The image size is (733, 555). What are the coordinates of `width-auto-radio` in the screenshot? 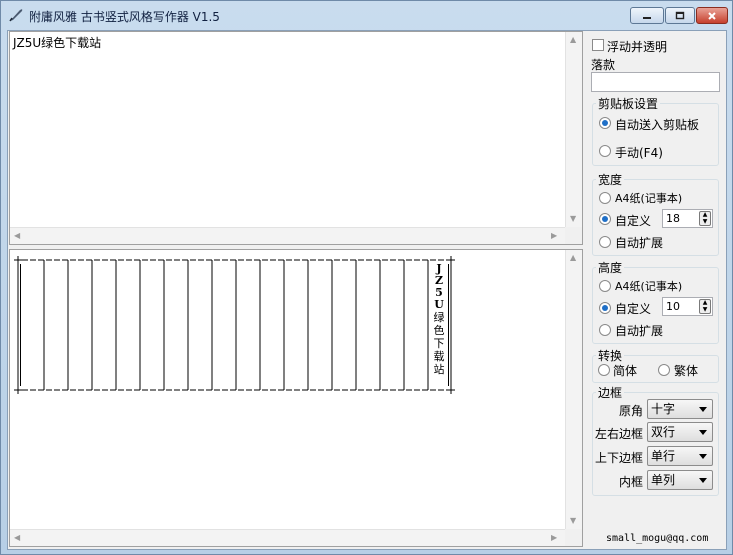 It's located at (605, 242).